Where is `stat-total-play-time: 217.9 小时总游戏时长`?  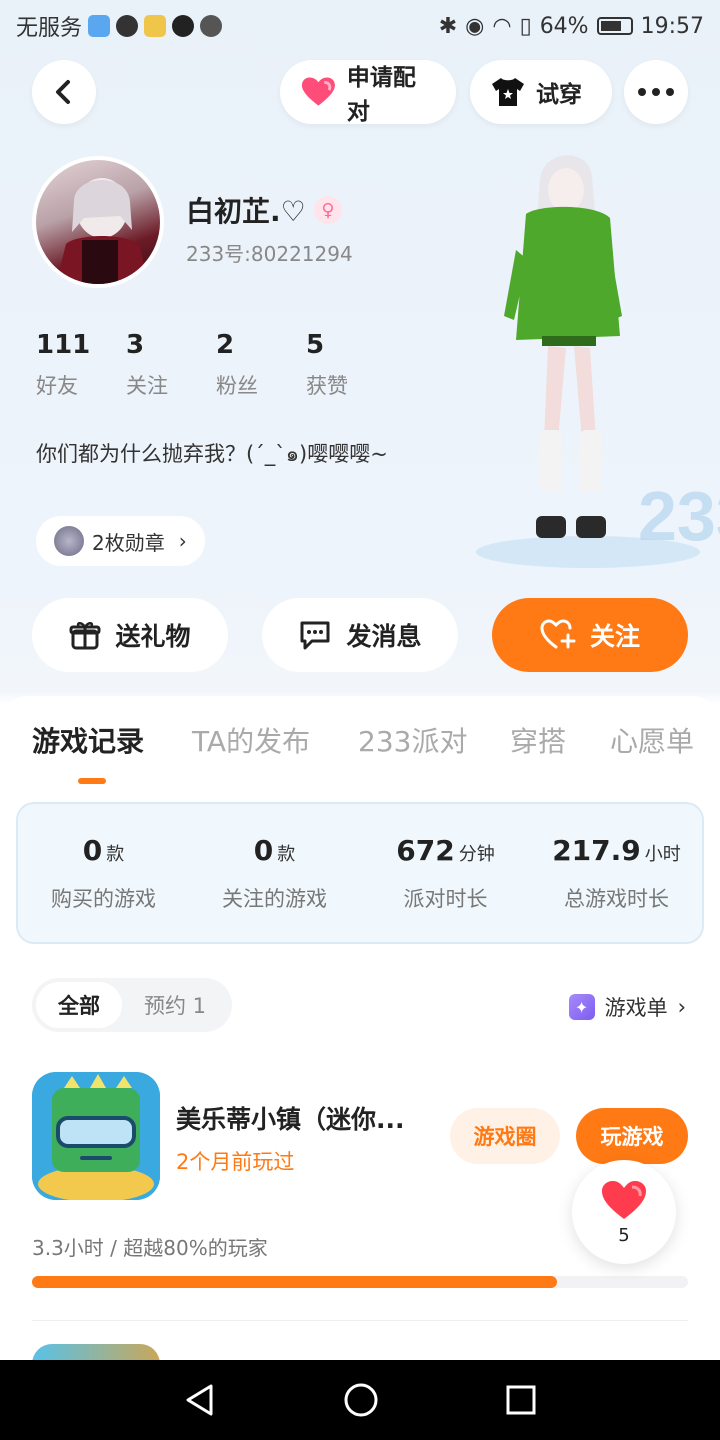
stat-total-play-time: 217.9 小时总游戏时长 is located at coordinates (616, 873).